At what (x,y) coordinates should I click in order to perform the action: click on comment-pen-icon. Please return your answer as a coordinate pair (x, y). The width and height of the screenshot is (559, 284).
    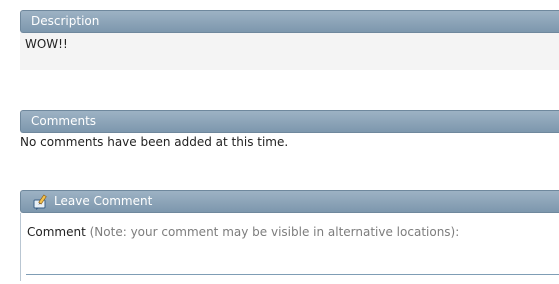
    Looking at the image, I should click on (41, 202).